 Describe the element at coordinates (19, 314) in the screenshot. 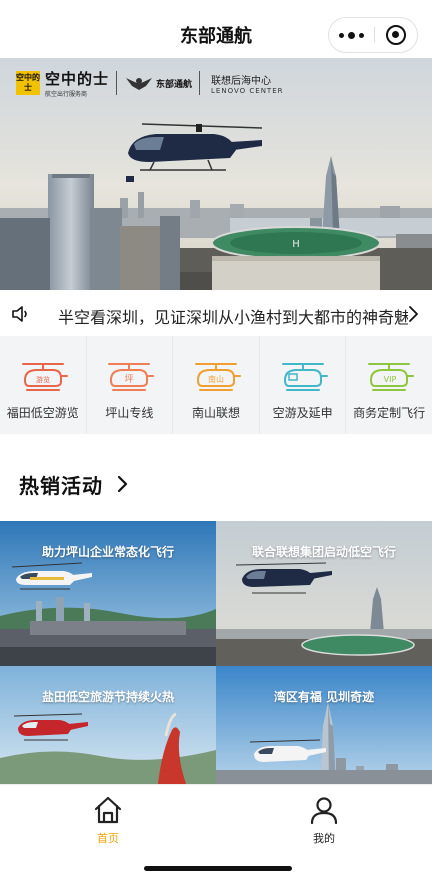

I see `speaker-icon` at that location.